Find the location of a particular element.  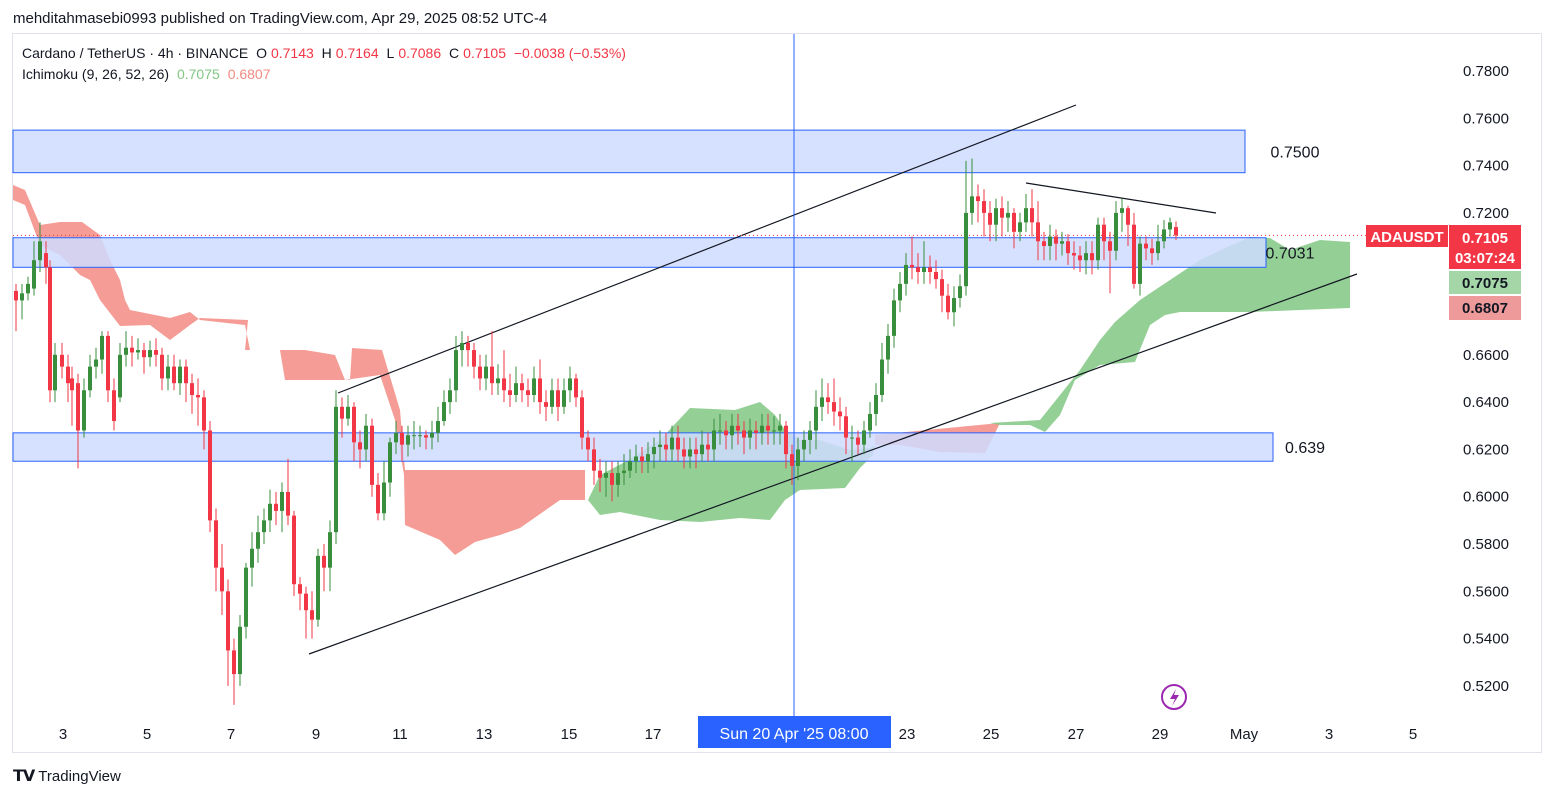

y-tick-label: 0.7600 is located at coordinates (1486, 118).